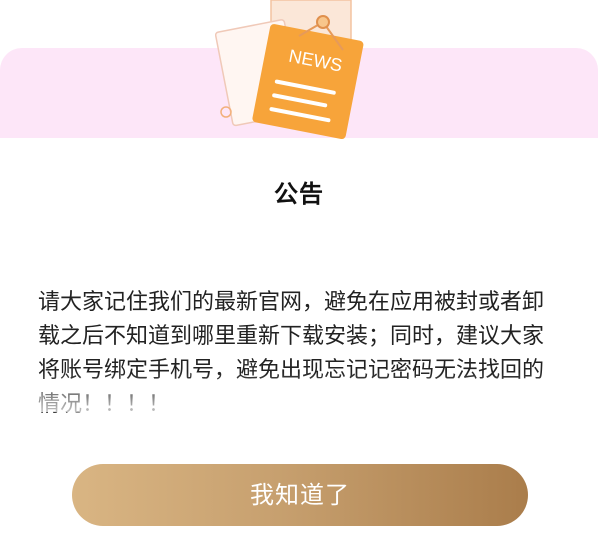 This screenshot has height=551, width=598. What do you see at coordinates (300, 495) in the screenshot?
I see `confirm-button: 我知道了` at bounding box center [300, 495].